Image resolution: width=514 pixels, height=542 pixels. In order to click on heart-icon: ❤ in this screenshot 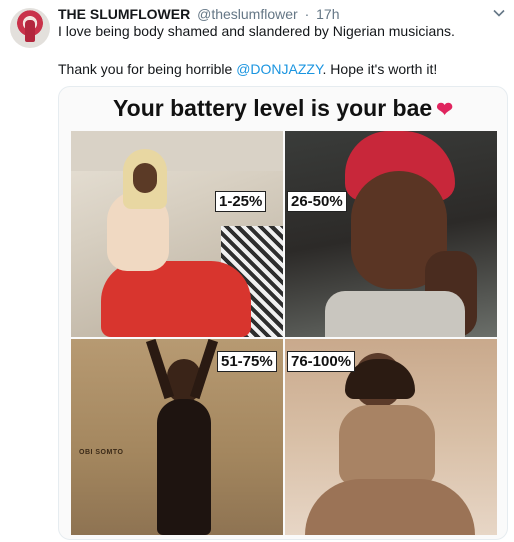, I will do `click(444, 110)`.